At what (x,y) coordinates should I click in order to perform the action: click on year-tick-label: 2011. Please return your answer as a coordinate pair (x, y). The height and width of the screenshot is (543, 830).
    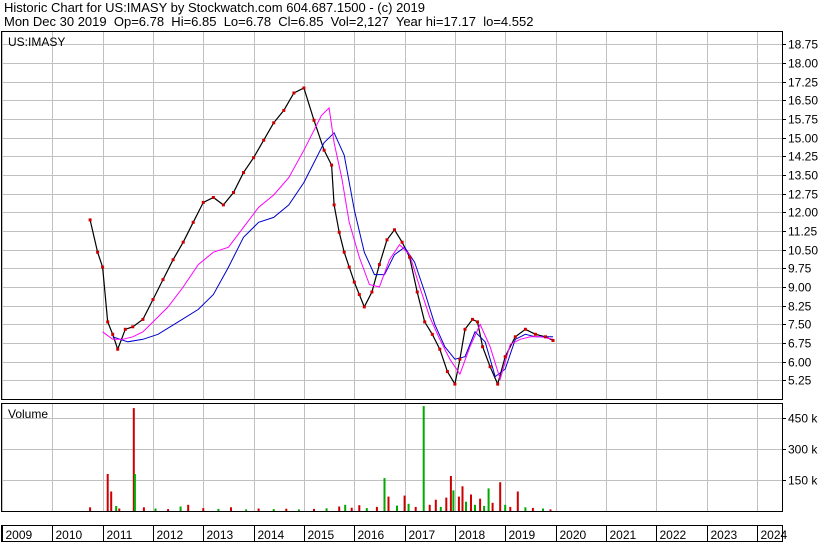
    Looking at the image, I should click on (120, 535).